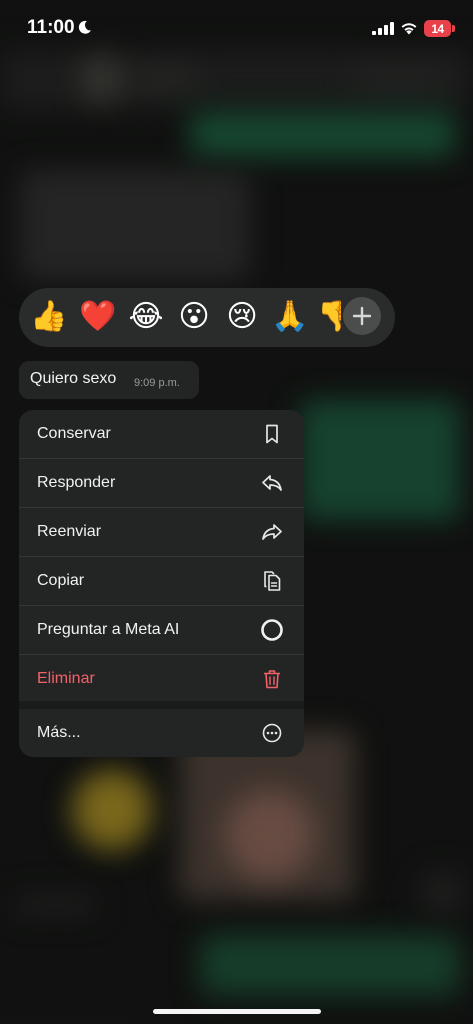  What do you see at coordinates (329, 317) in the screenshot?
I see `reaction-thumbs-down: 👎` at bounding box center [329, 317].